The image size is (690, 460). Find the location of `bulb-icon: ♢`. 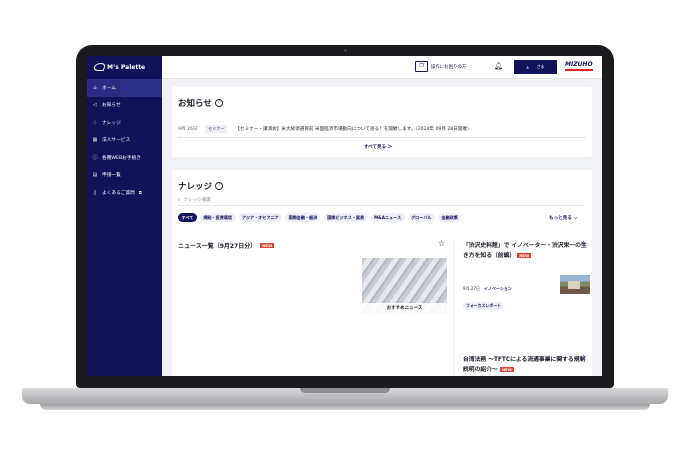

bulb-icon: ♢ is located at coordinates (95, 122).